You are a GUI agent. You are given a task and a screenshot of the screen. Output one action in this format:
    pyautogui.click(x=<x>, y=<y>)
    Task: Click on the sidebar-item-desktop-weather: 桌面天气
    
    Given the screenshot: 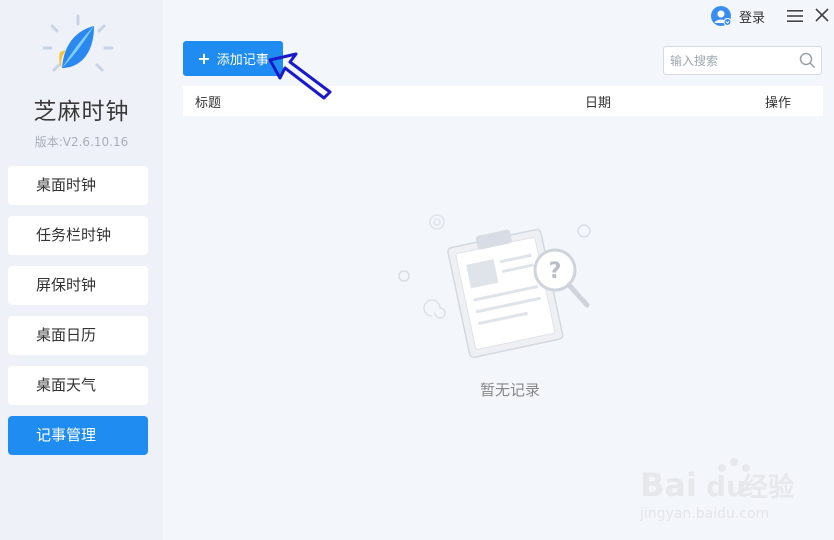 What is the action you would take?
    pyautogui.click(x=78, y=385)
    